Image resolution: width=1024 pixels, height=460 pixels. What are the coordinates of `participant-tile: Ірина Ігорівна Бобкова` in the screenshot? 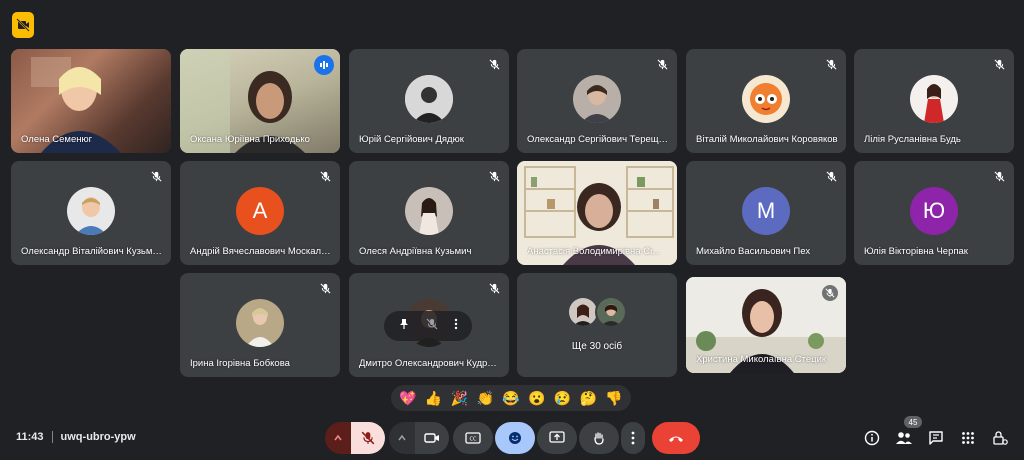 It's located at (260, 325).